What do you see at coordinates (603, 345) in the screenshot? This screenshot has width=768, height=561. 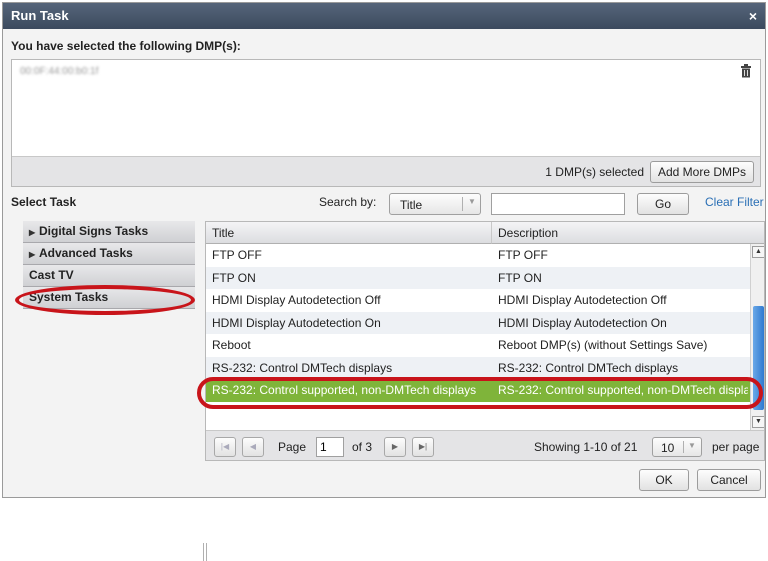 I see `row-description: Reboot DMP(s) (without Settings Save)` at bounding box center [603, 345].